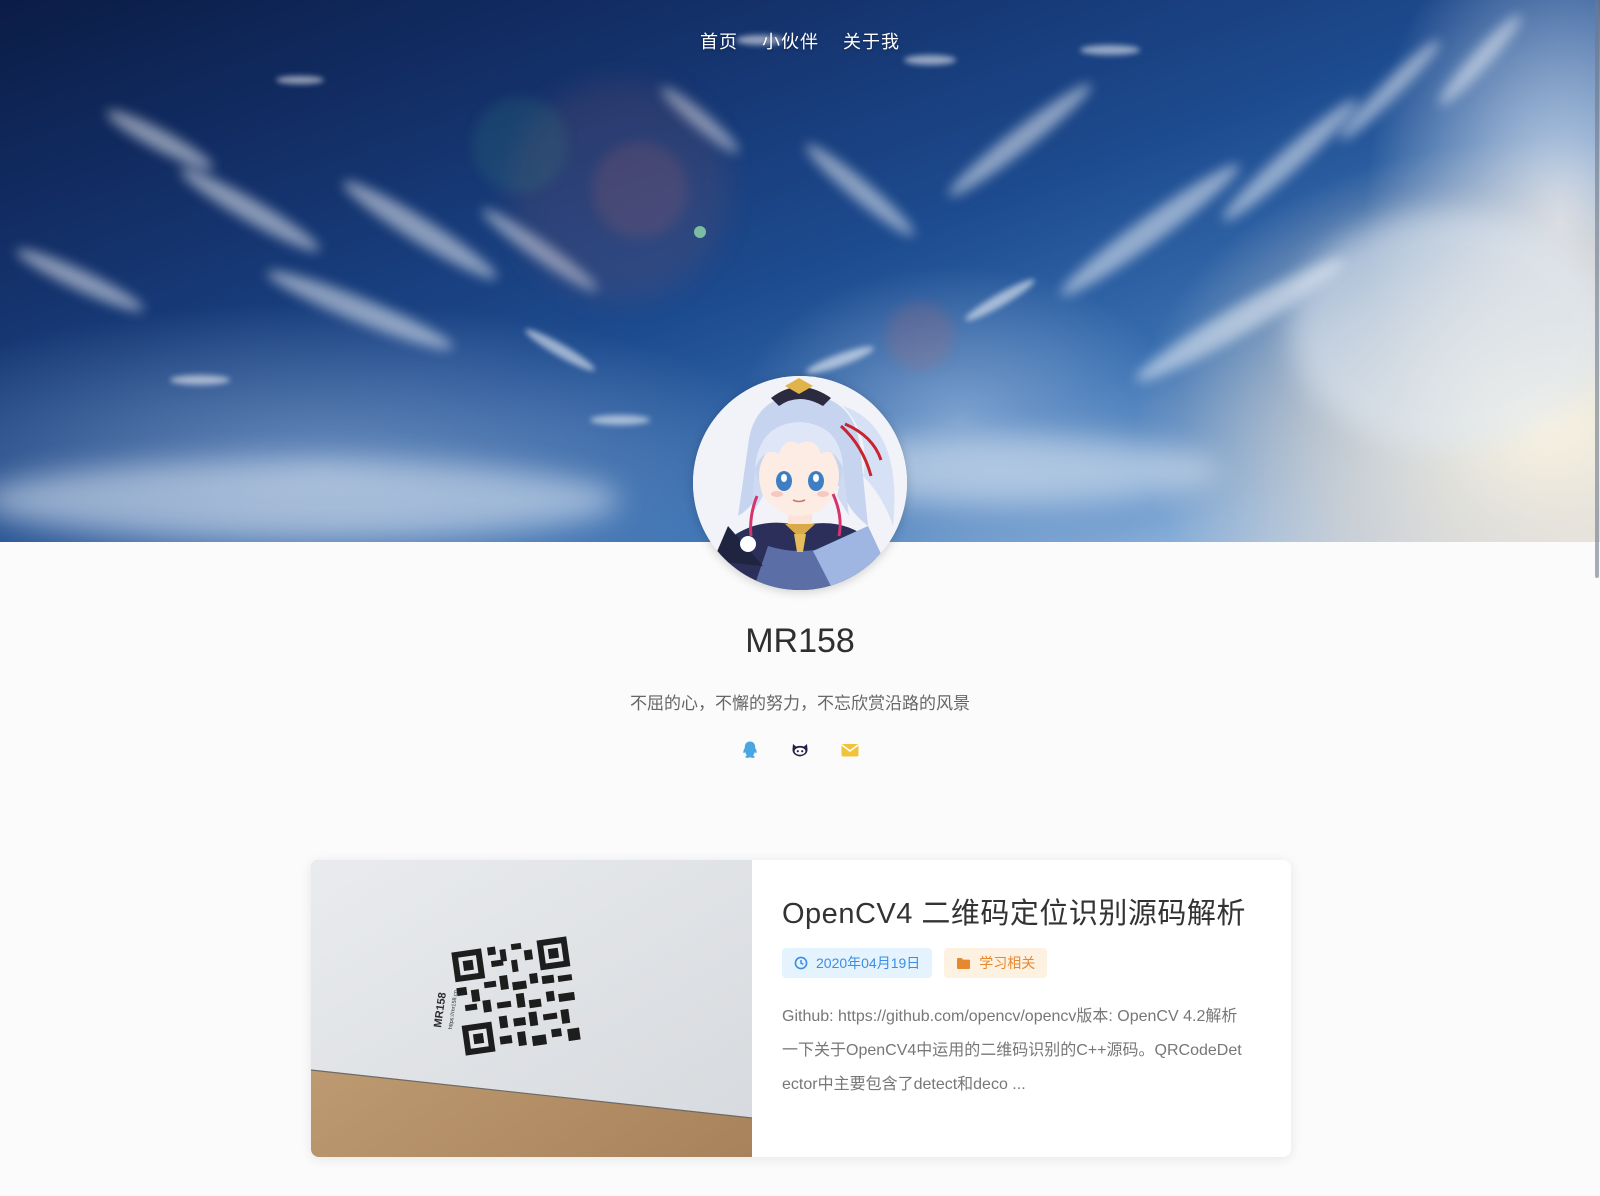 This screenshot has height=1196, width=1600. I want to click on post-category: 学习相关, so click(1007, 963).